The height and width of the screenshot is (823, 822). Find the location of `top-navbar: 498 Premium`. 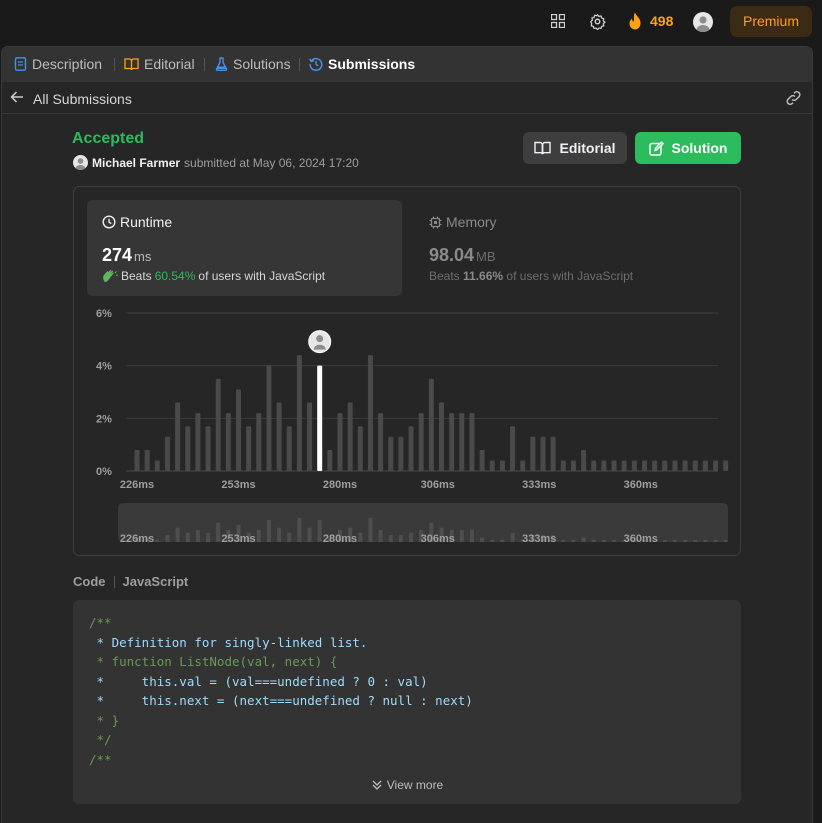

top-navbar: 498 Premium is located at coordinates (411, 22).